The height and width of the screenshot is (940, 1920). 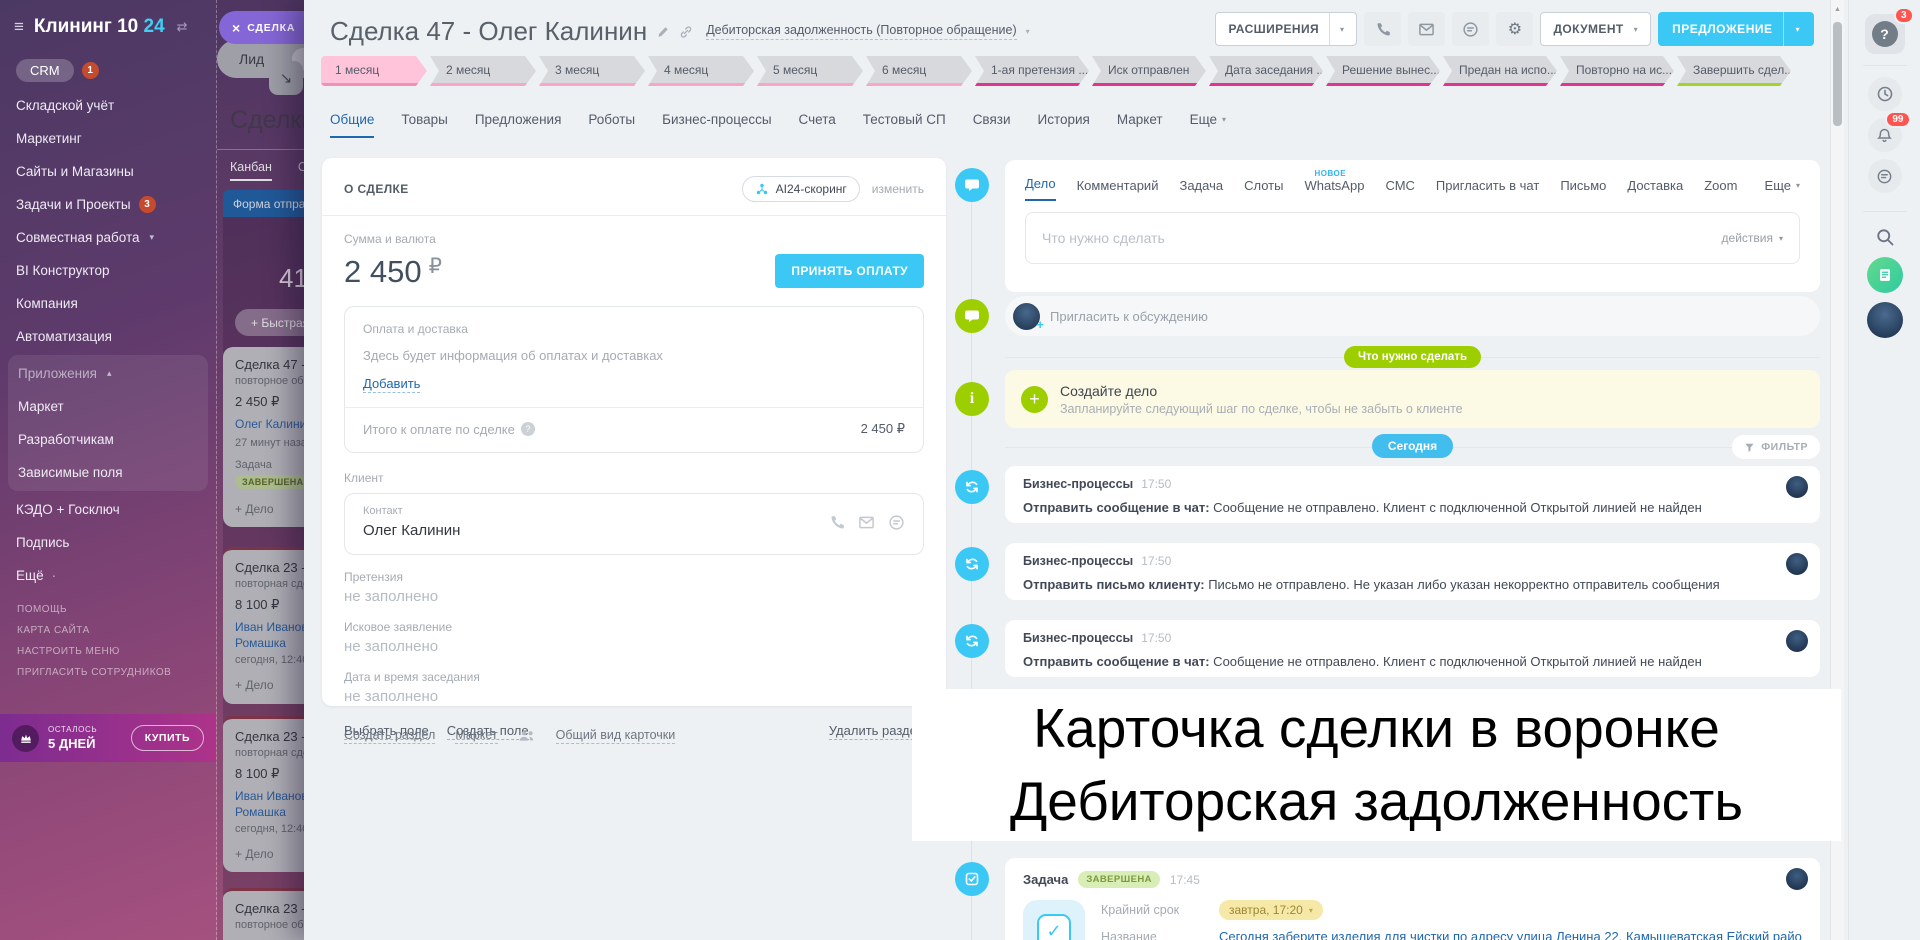 I want to click on tab-test-sp: Тестовый СП, so click(x=904, y=124).